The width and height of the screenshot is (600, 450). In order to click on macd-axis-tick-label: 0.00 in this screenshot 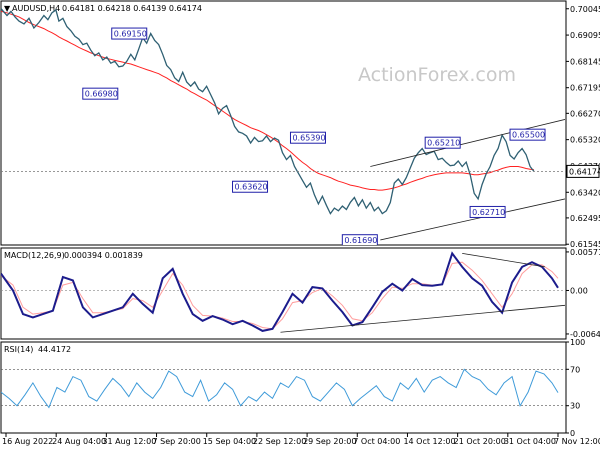, I will do `click(579, 290)`.